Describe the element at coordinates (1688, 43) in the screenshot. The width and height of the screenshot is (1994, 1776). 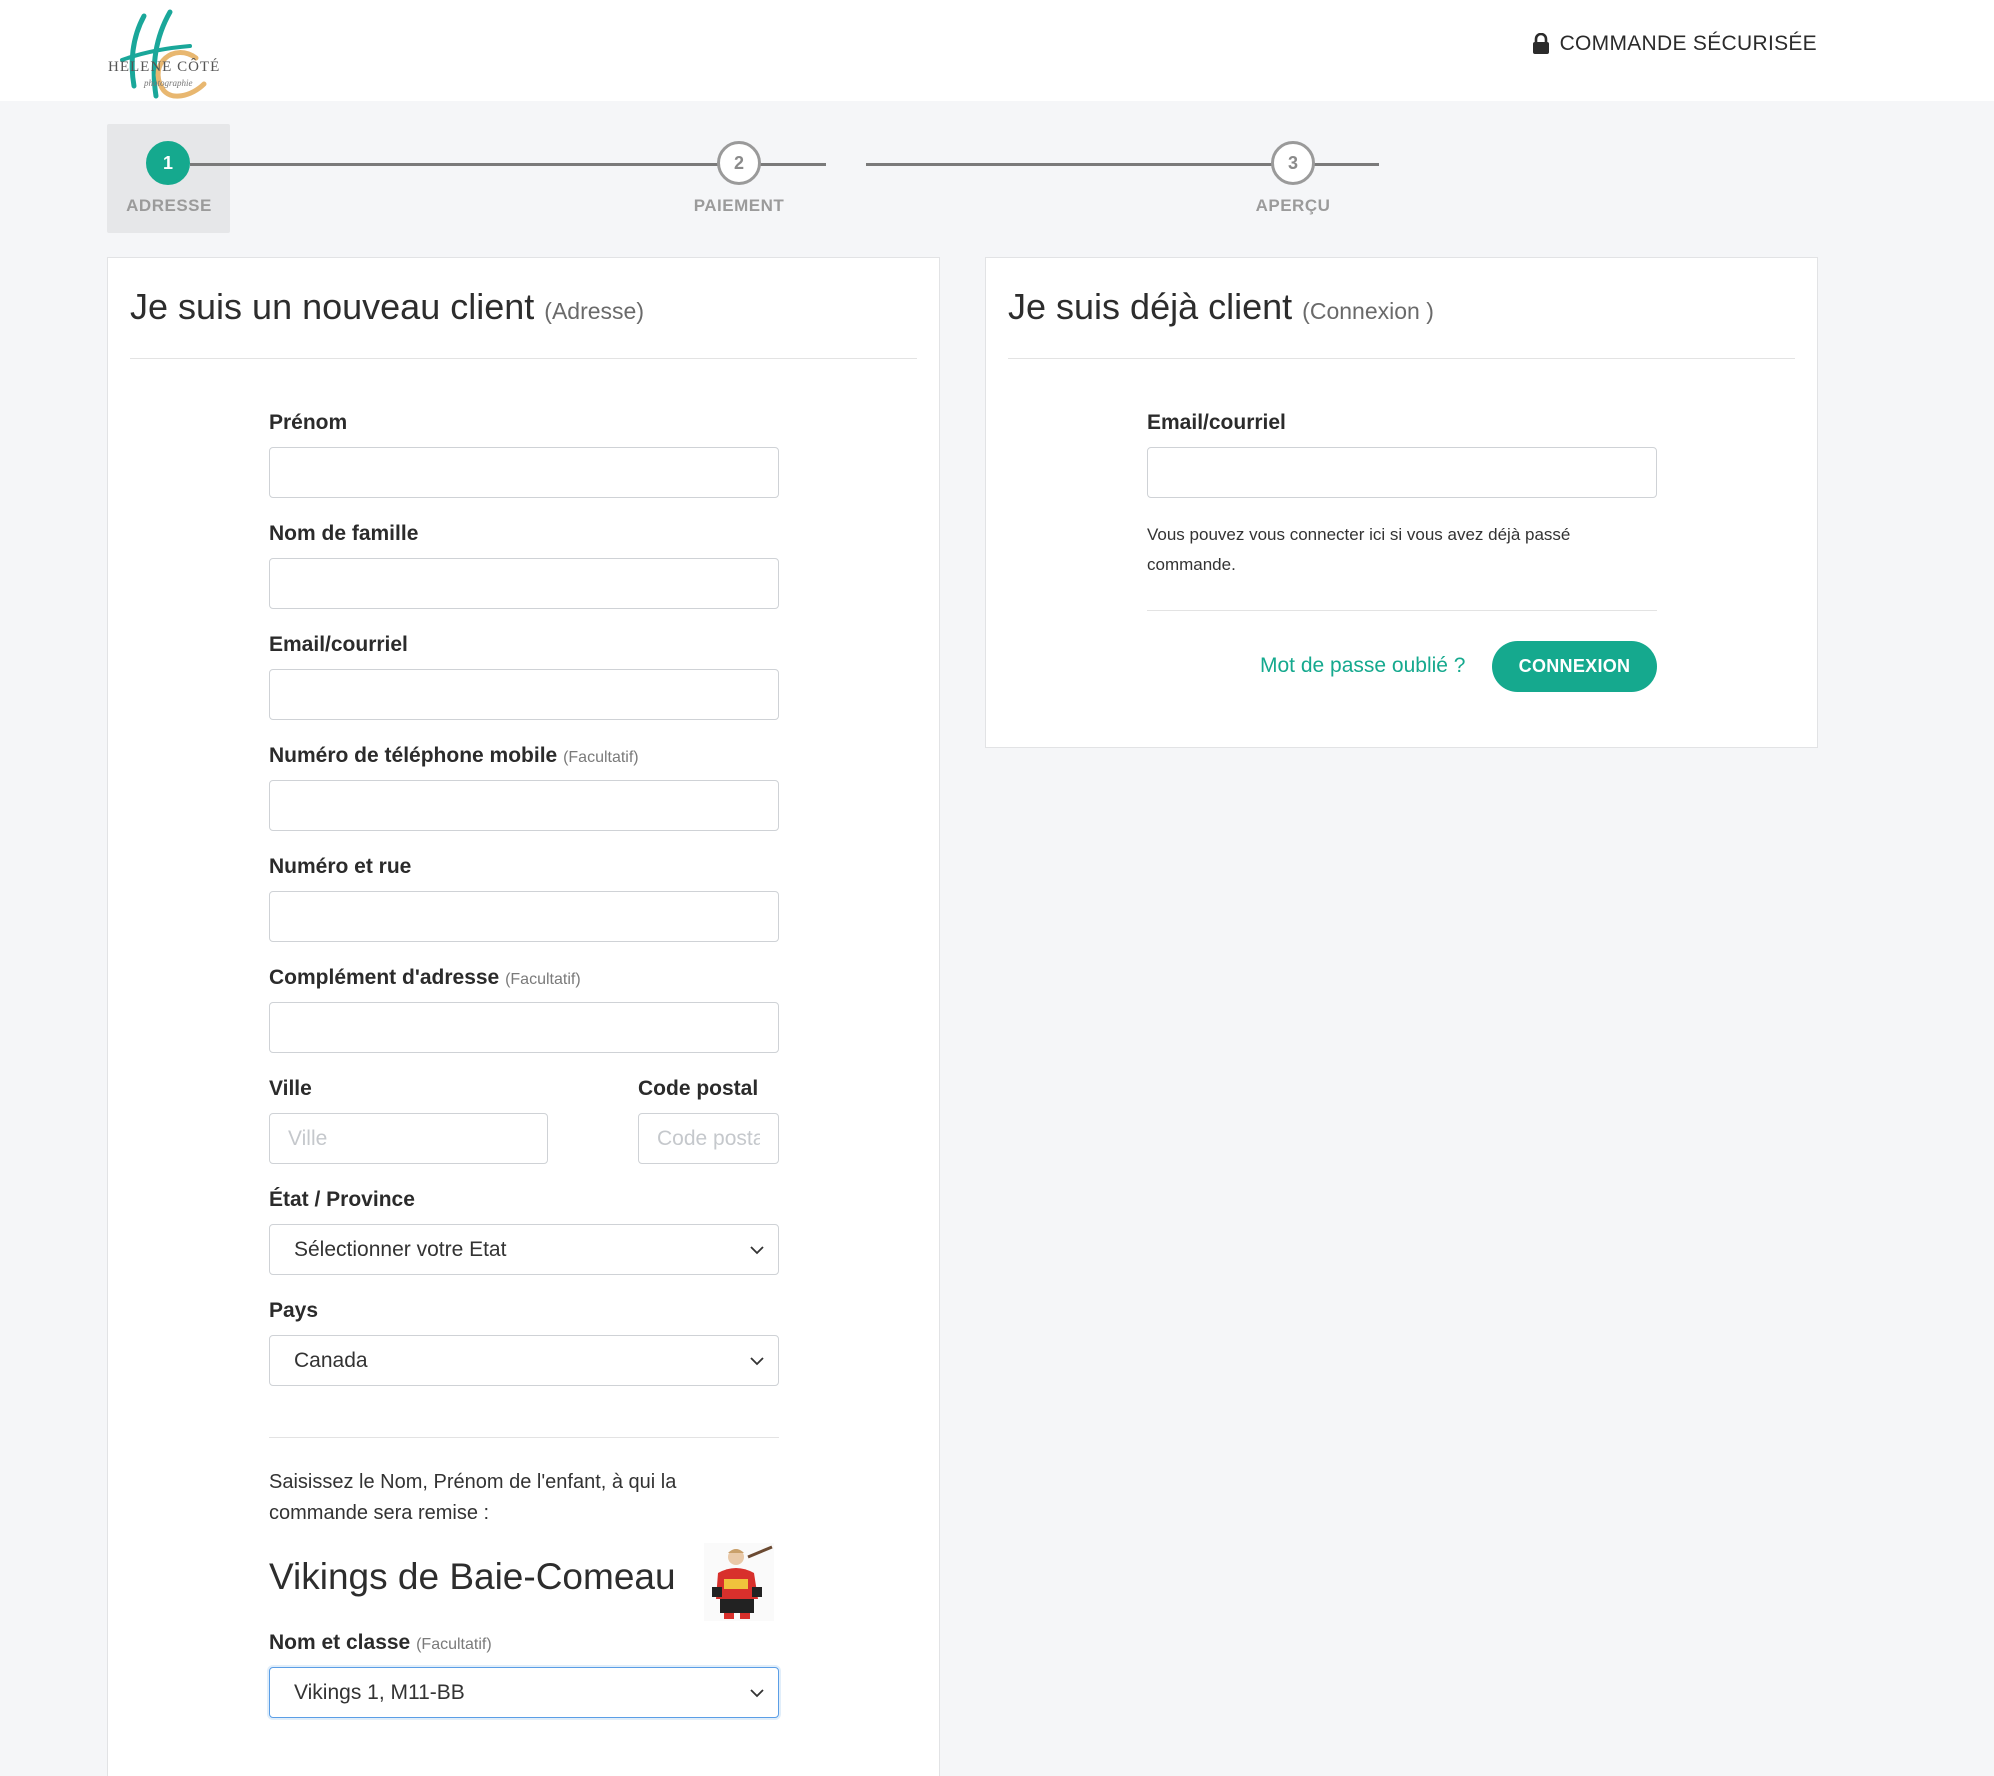
I see `secure-order-label: COMMANDE SÉCURISÉE` at that location.